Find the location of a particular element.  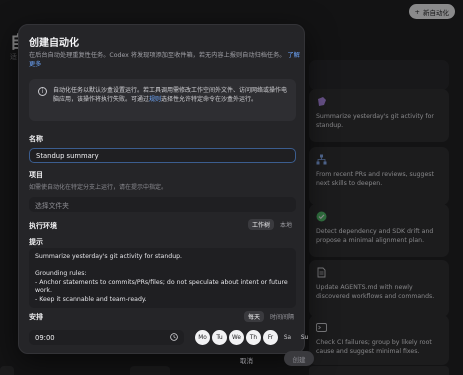

create-button: 创建 is located at coordinates (299, 358).